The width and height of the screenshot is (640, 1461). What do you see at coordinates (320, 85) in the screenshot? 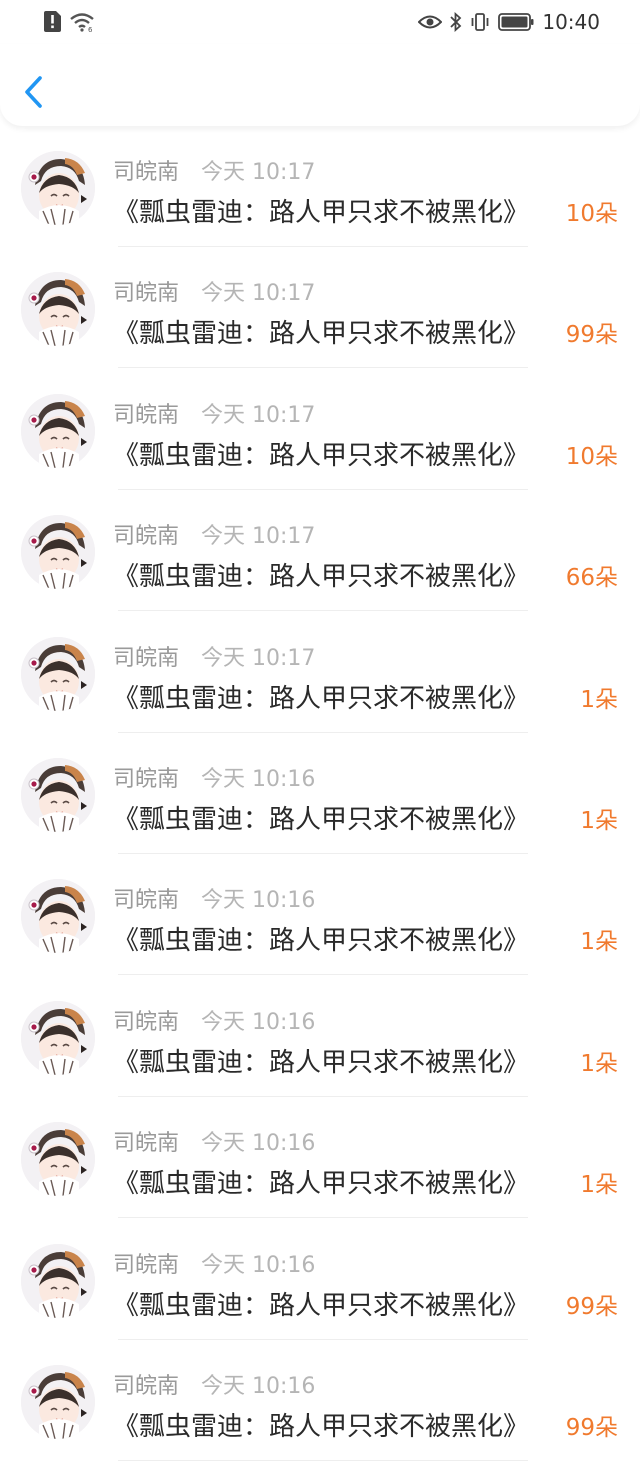
I see `nav-bar` at bounding box center [320, 85].